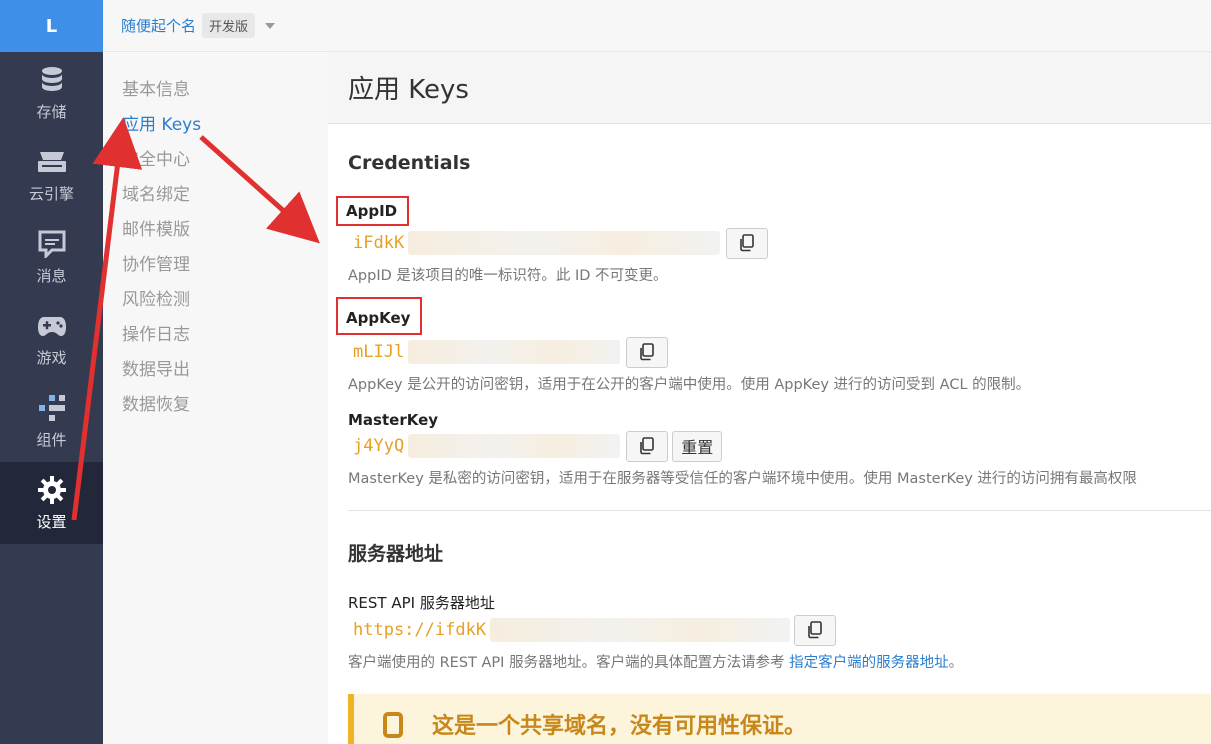 The height and width of the screenshot is (744, 1211). I want to click on rest-api-value: https://ifdkK, so click(417, 630).